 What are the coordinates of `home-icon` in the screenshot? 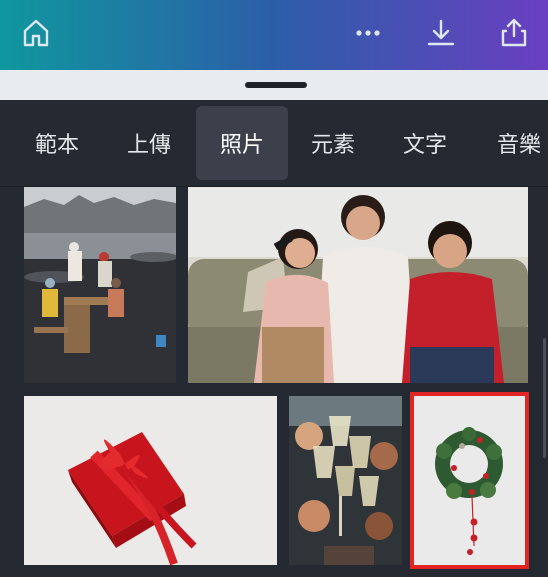 It's located at (36, 33).